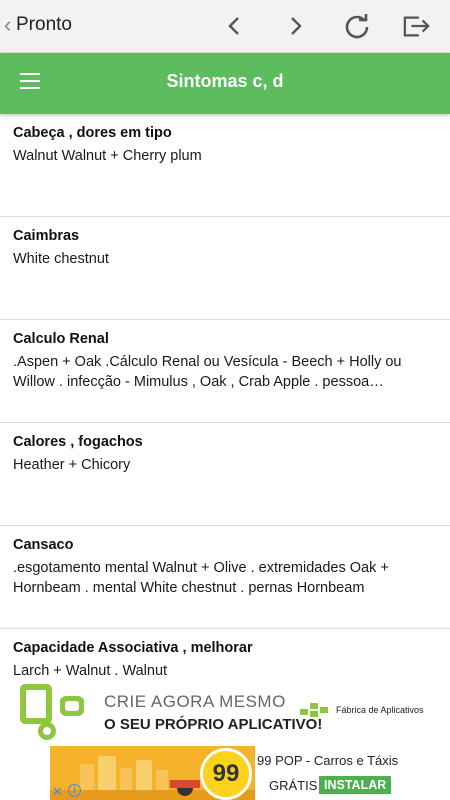 The width and height of the screenshot is (450, 800). Describe the element at coordinates (234, 26) in the screenshot. I see `chevron-left-icon` at that location.